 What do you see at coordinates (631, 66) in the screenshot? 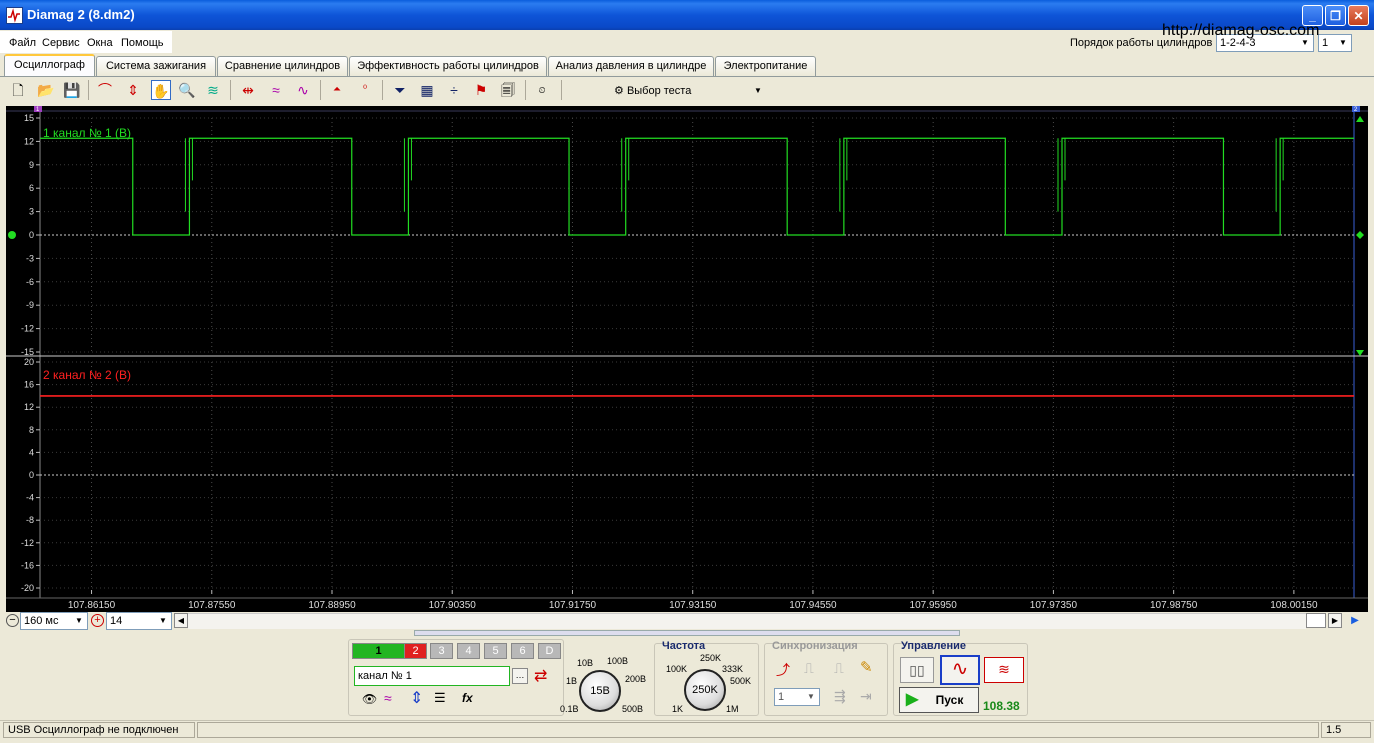
I see `tab-pressure-analysis: Анализ давления в цилиндре` at bounding box center [631, 66].